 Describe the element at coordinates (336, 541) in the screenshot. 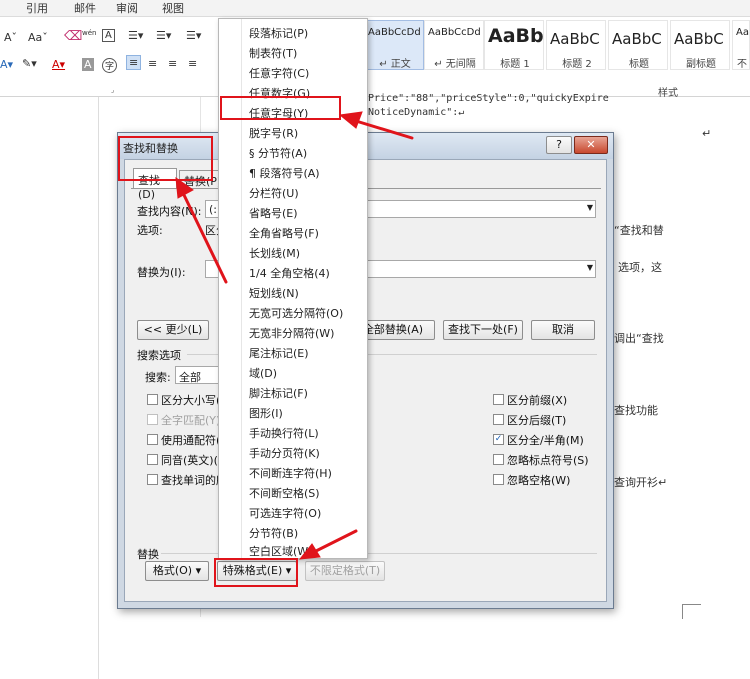

I see `arrow-to-special-button` at that location.